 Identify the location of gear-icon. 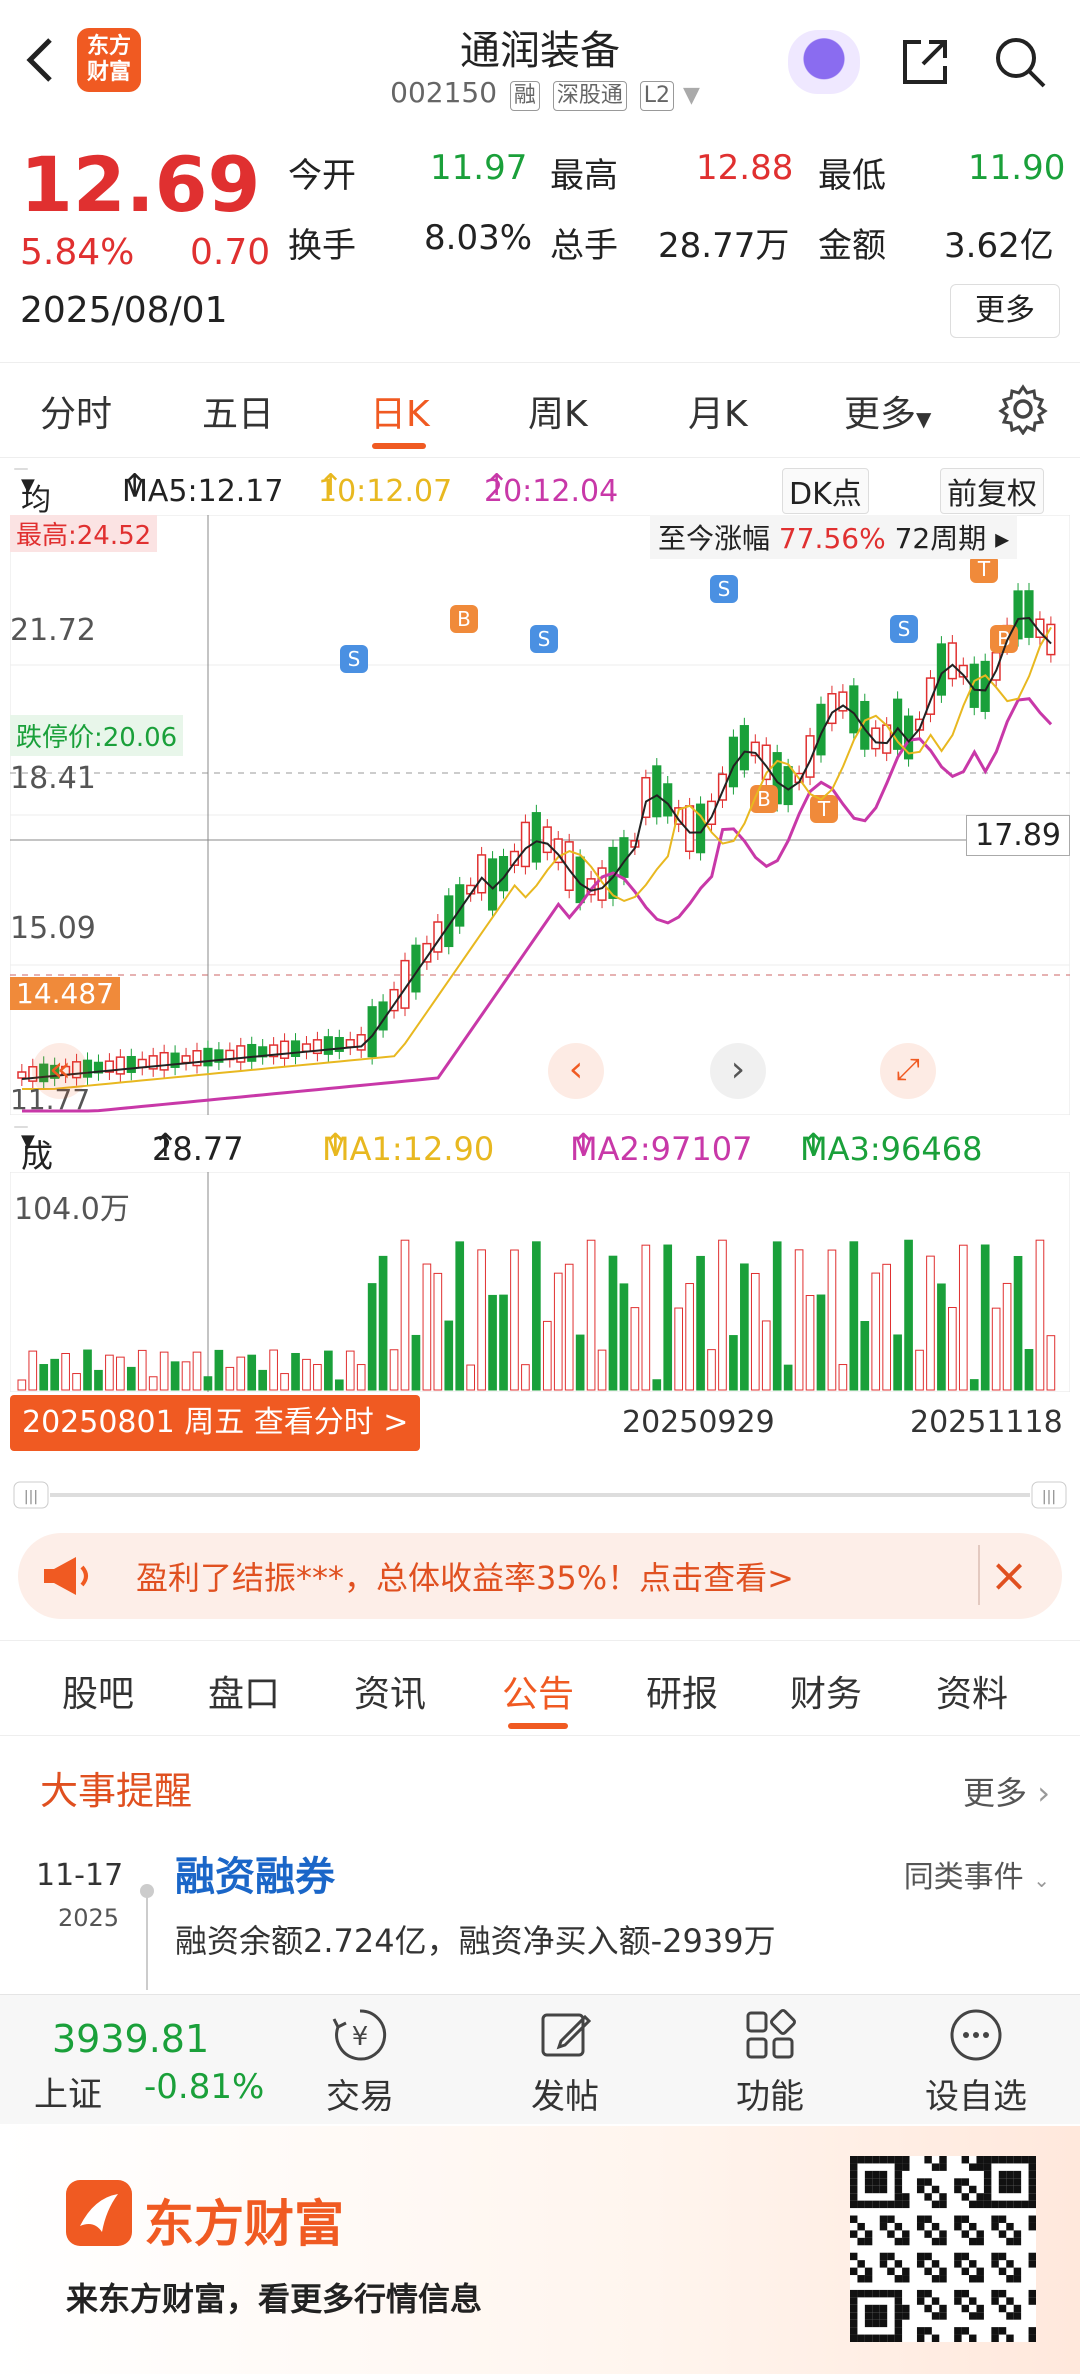
(1023, 409).